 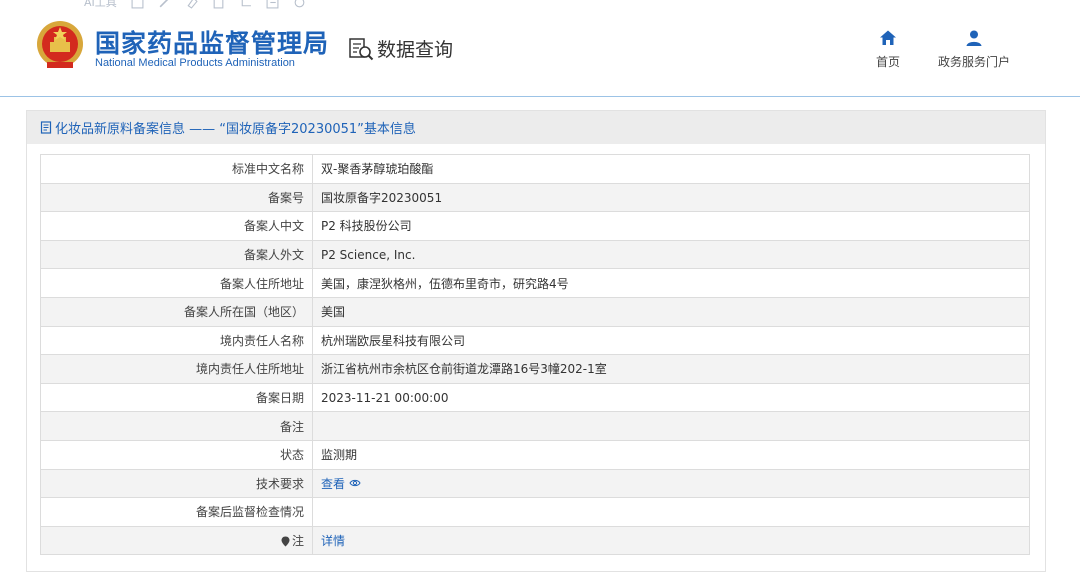 I want to click on row-label: 备案日期, so click(x=176, y=397).